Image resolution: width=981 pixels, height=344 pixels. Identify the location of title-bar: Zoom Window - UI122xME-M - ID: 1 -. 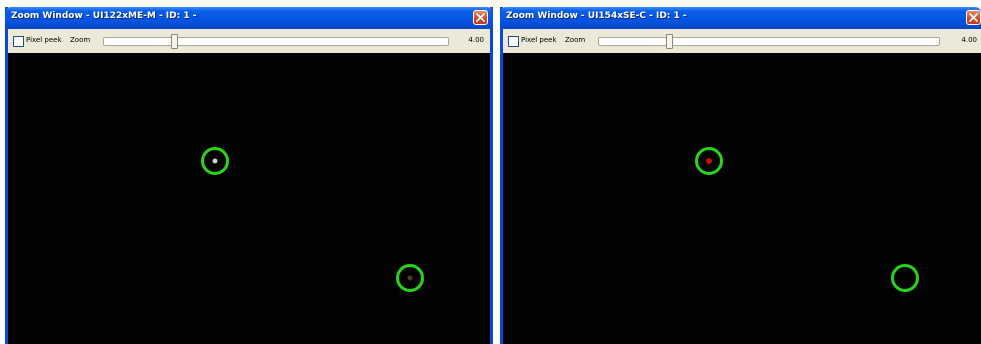
(249, 18).